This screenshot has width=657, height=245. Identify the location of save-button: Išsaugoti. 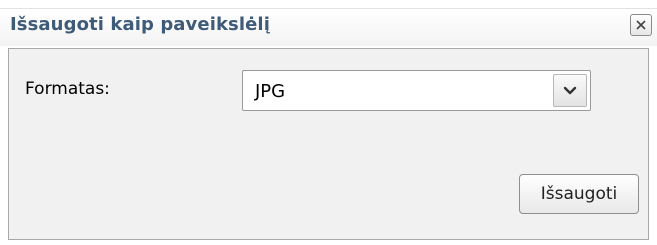
(579, 194).